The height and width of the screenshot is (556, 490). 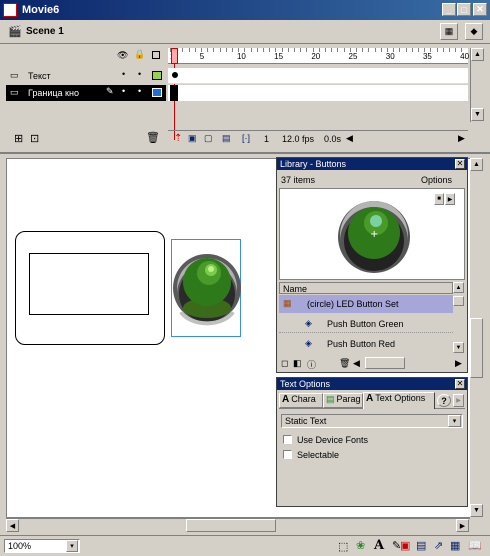 What do you see at coordinates (459, 318) in the screenshot?
I see `library-vscroll: ▲ ▼` at bounding box center [459, 318].